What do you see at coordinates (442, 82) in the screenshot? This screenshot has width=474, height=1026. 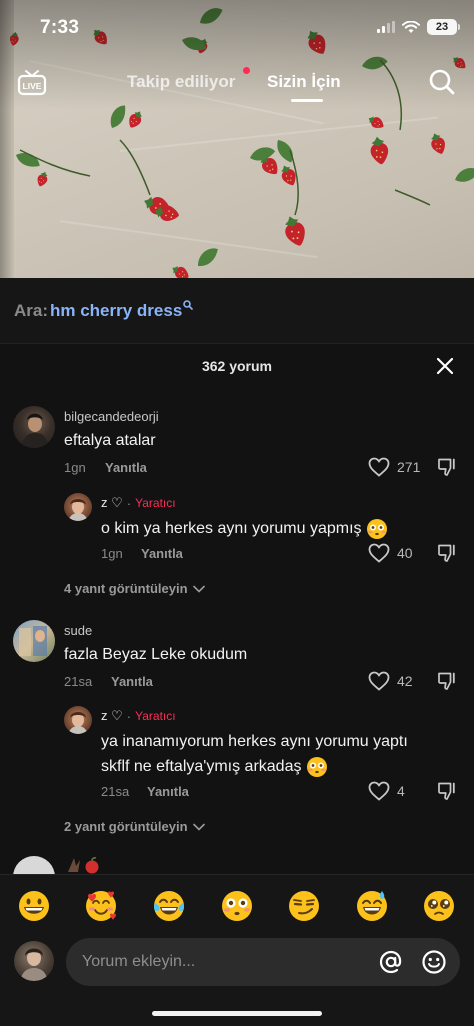 I see `search-icon` at bounding box center [442, 82].